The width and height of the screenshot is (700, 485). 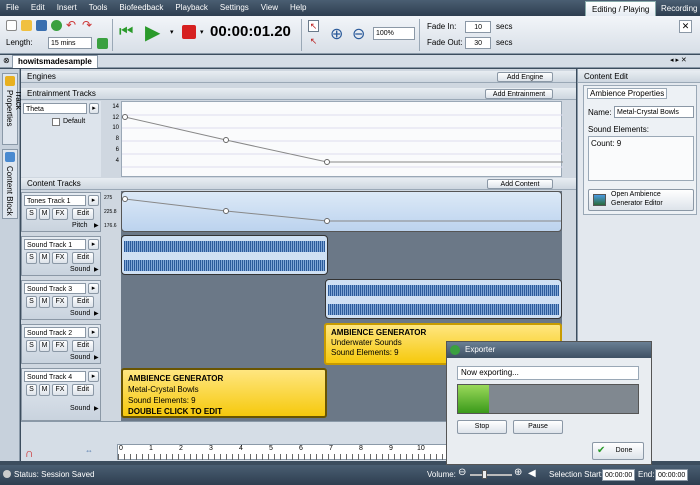 I want to click on tab-recording: Recording, so click(x=677, y=8).